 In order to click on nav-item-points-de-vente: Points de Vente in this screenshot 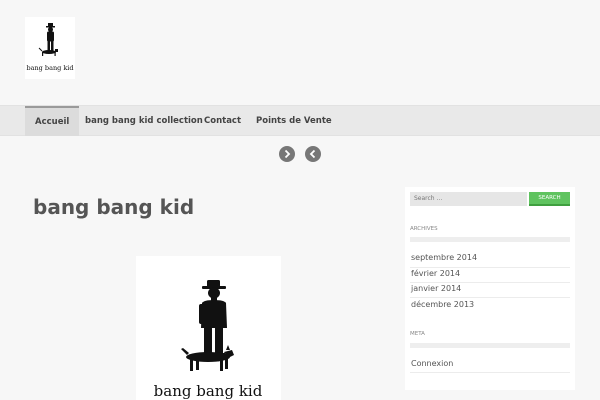, I will do `click(294, 121)`.